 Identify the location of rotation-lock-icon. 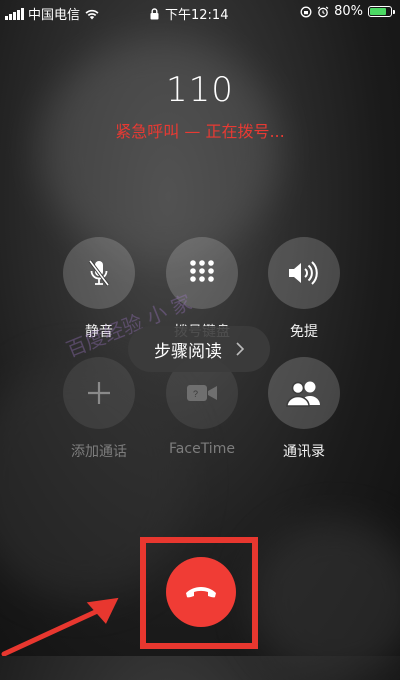
(306, 11).